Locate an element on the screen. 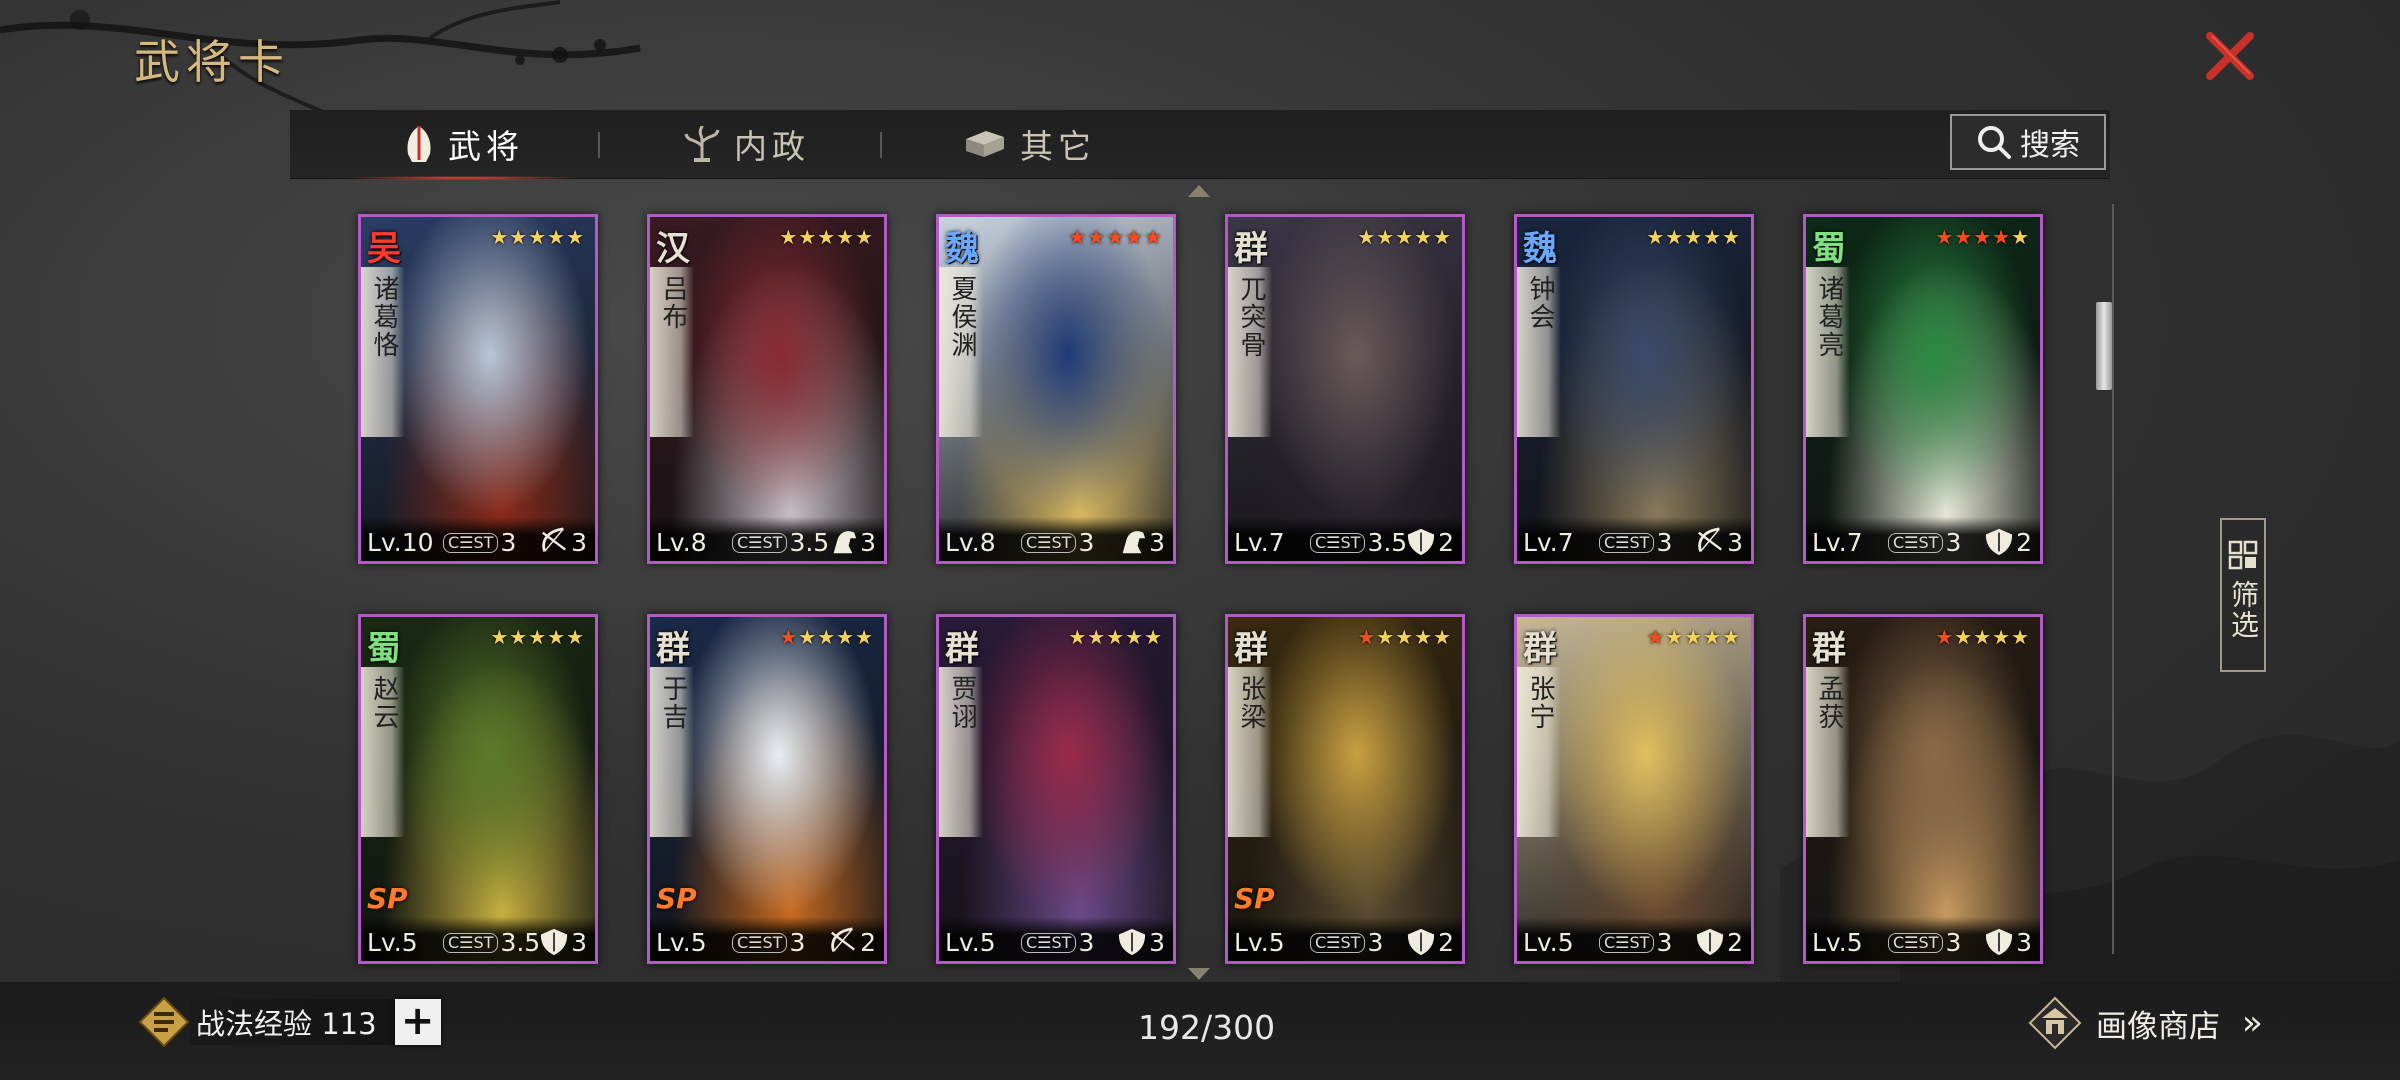 The image size is (2400, 1080). general-name: 张梁 is located at coordinates (1251, 703).